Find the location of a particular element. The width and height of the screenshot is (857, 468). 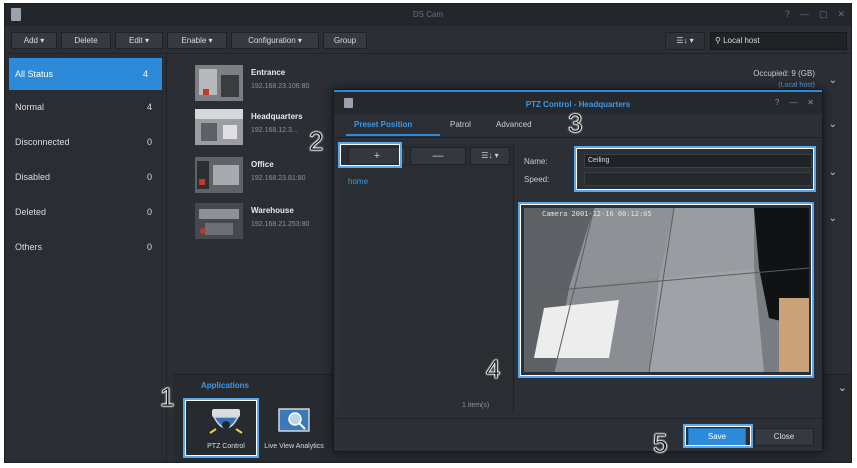

add-button: Add ▾ is located at coordinates (34, 40).